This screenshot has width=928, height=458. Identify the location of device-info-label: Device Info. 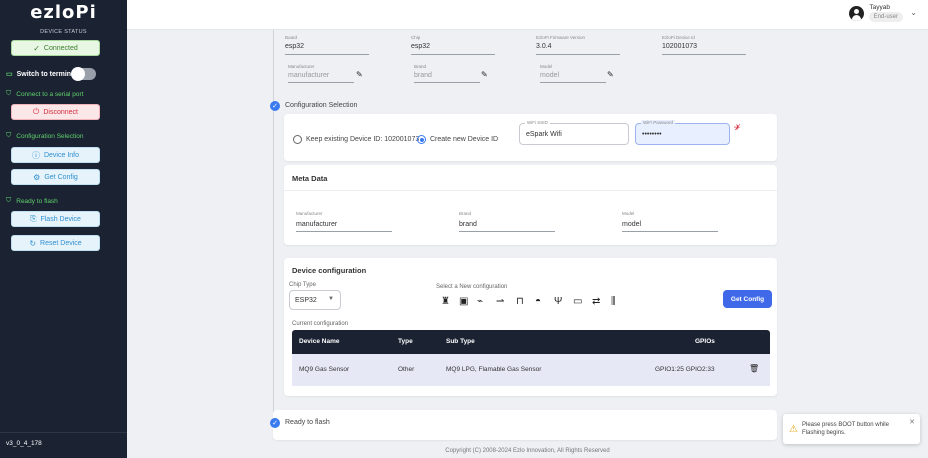
(61, 155).